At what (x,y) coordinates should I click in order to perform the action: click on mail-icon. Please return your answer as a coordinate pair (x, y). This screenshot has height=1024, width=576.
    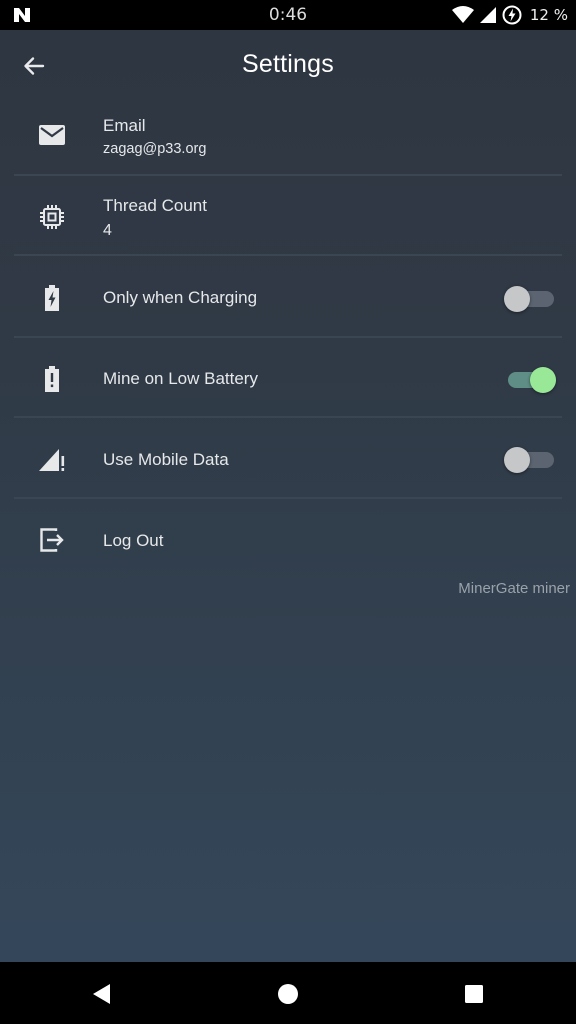
    Looking at the image, I should click on (52, 135).